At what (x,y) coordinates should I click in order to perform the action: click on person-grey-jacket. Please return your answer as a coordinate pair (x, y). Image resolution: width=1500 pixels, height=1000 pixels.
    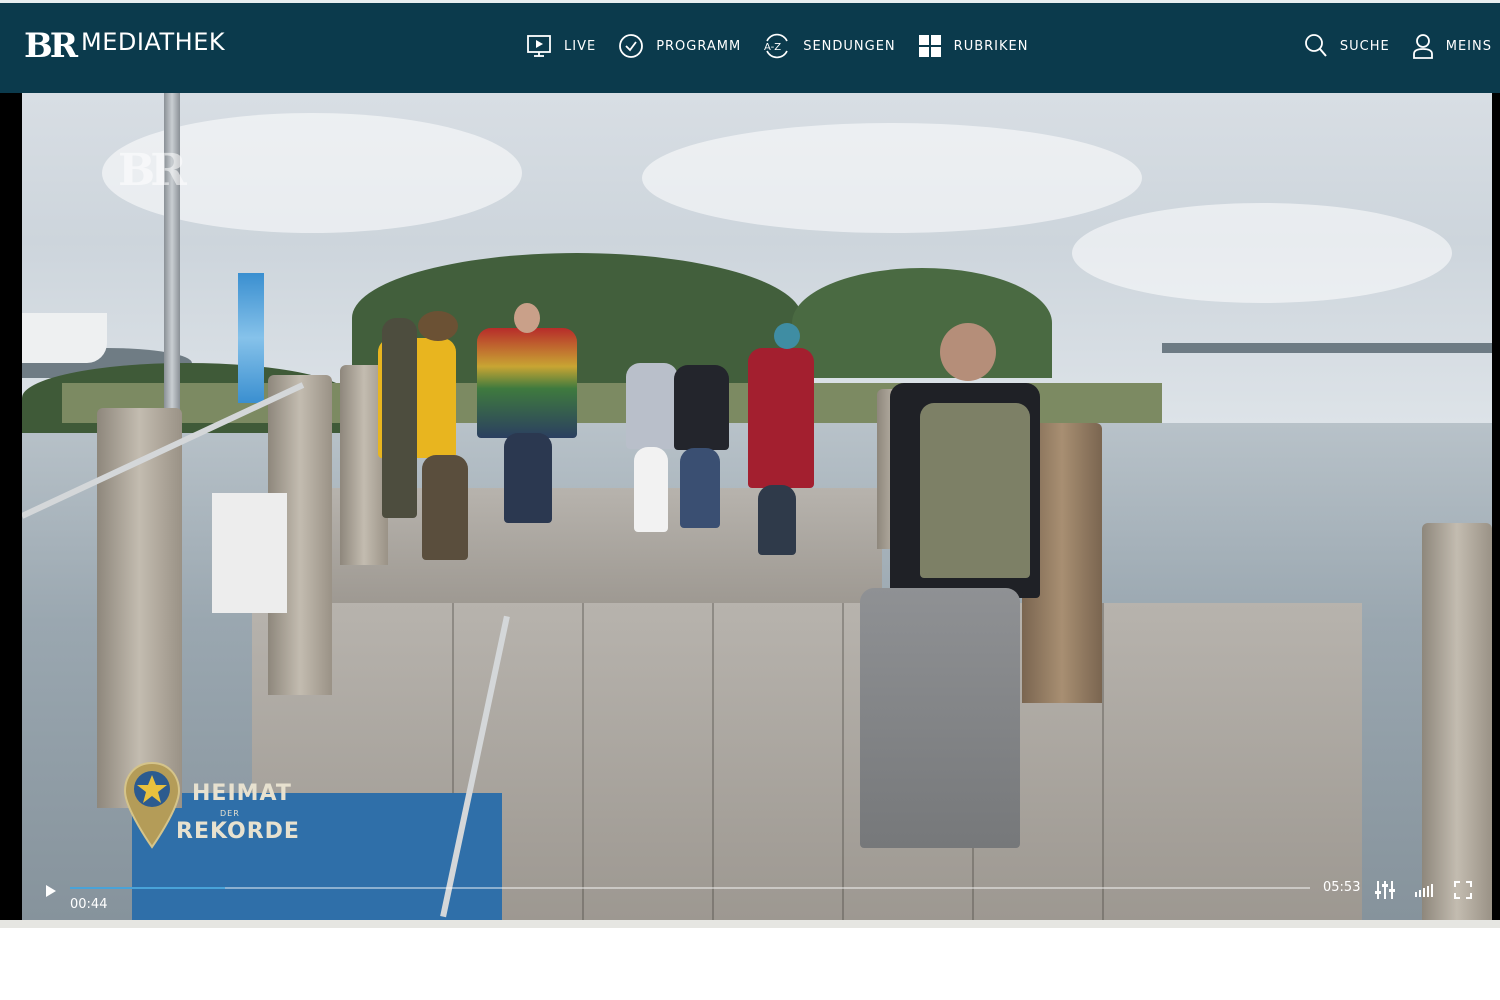
    Looking at the image, I should click on (652, 406).